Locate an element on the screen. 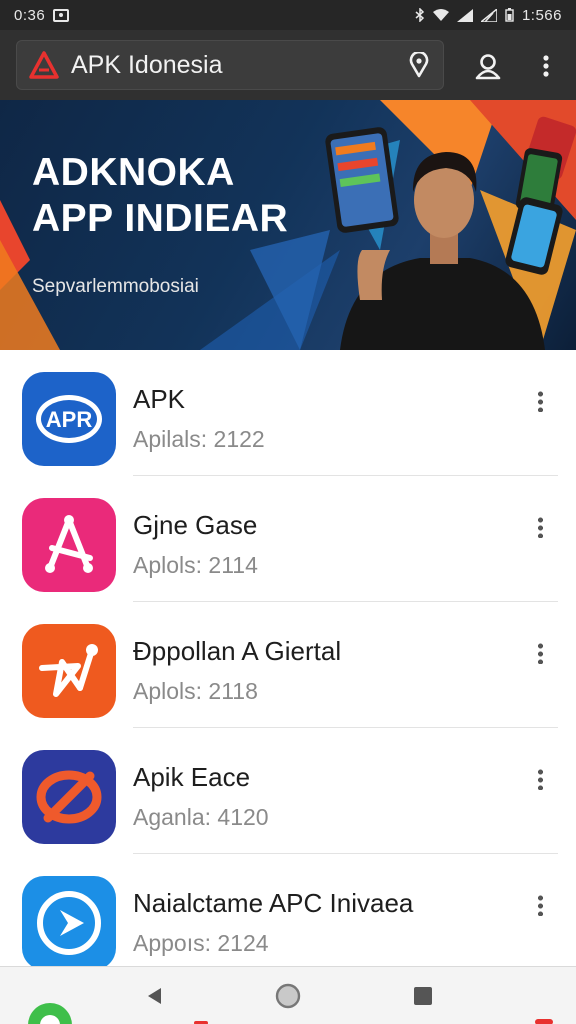  status-time: 0:36 is located at coordinates (30, 15).